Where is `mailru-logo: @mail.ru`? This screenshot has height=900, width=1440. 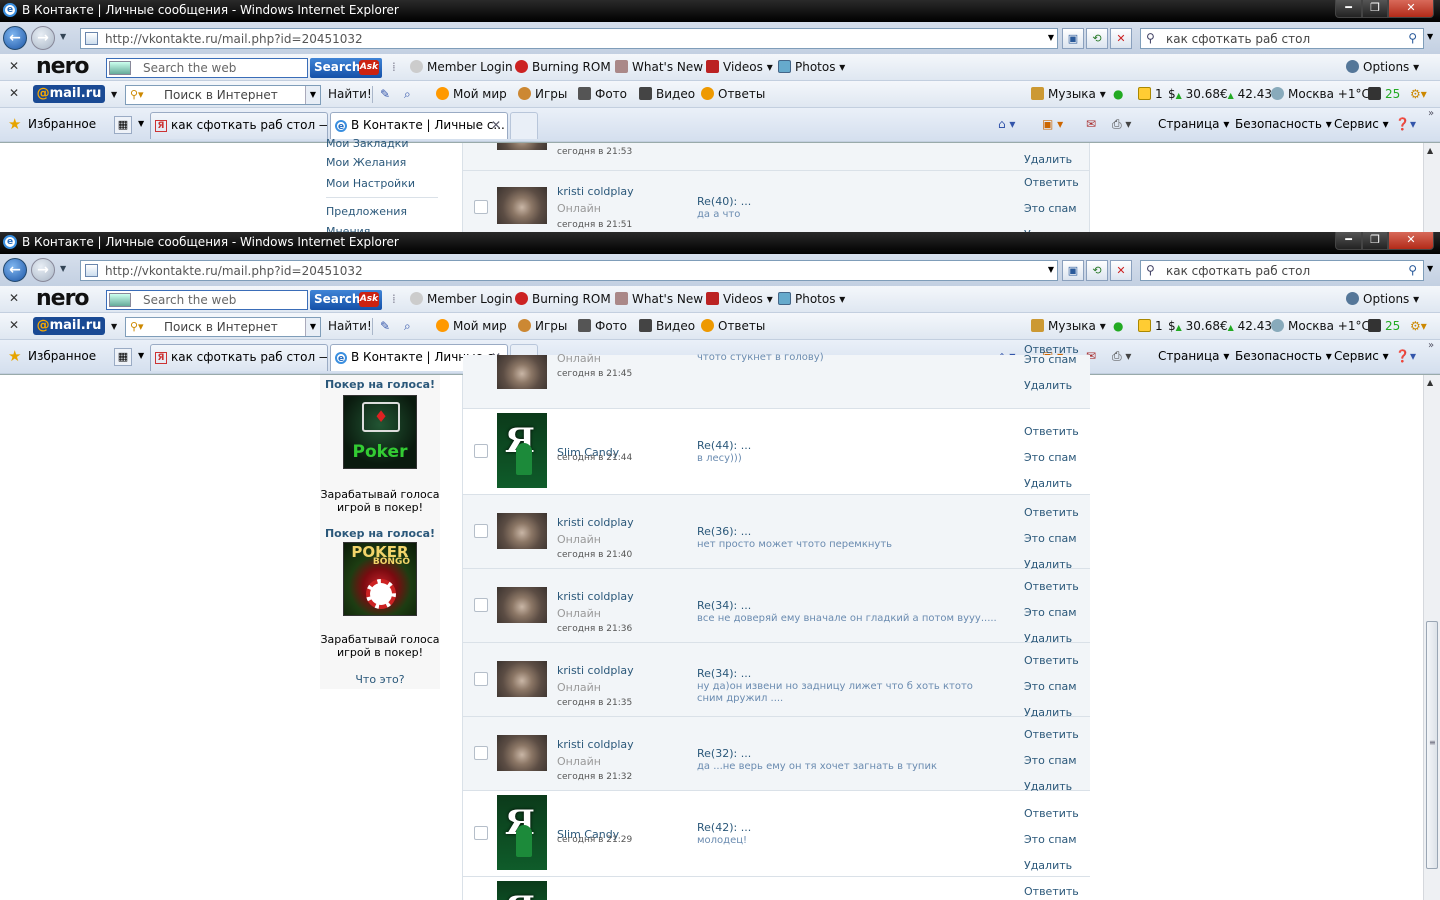 mailru-logo: @mail.ru is located at coordinates (69, 326).